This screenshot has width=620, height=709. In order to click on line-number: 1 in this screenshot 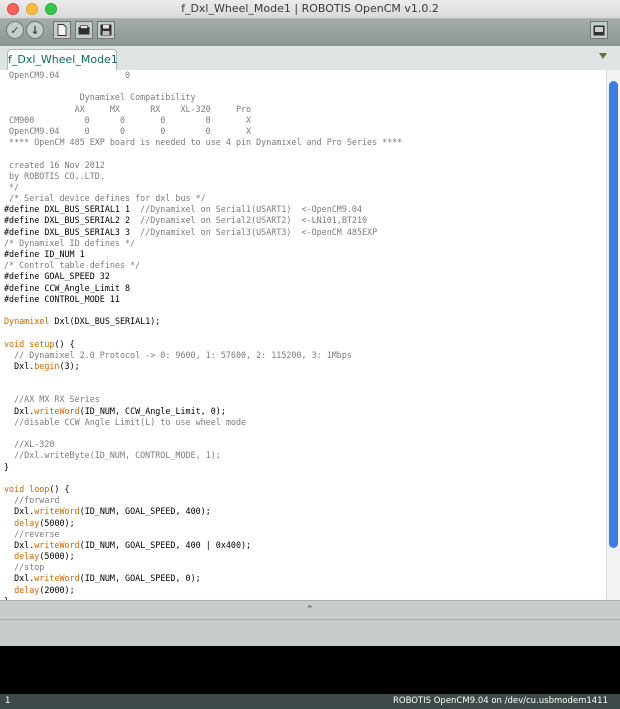, I will do `click(8, 701)`.